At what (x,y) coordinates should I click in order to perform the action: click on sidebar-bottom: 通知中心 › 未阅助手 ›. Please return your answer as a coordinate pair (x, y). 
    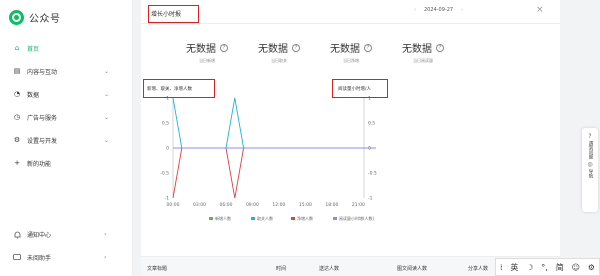
    Looking at the image, I should click on (66, 246).